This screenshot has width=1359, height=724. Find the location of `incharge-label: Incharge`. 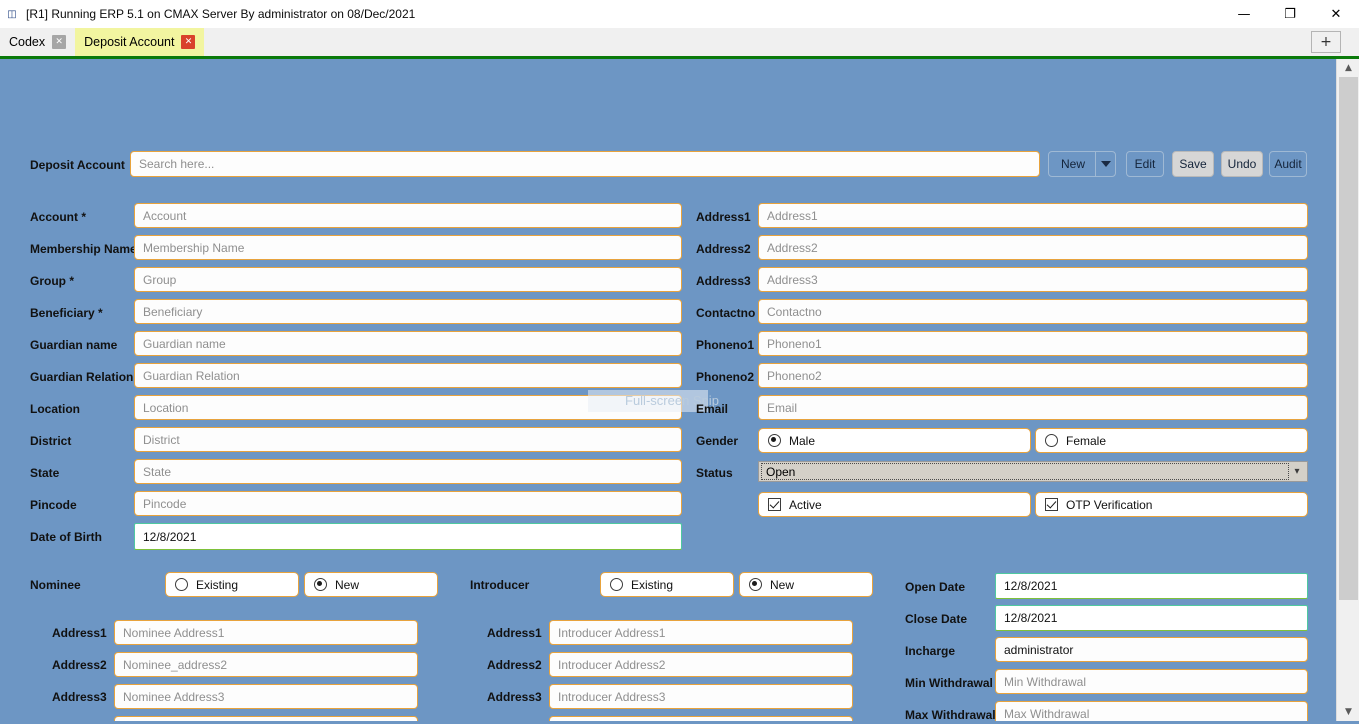

incharge-label: Incharge is located at coordinates (930, 651).